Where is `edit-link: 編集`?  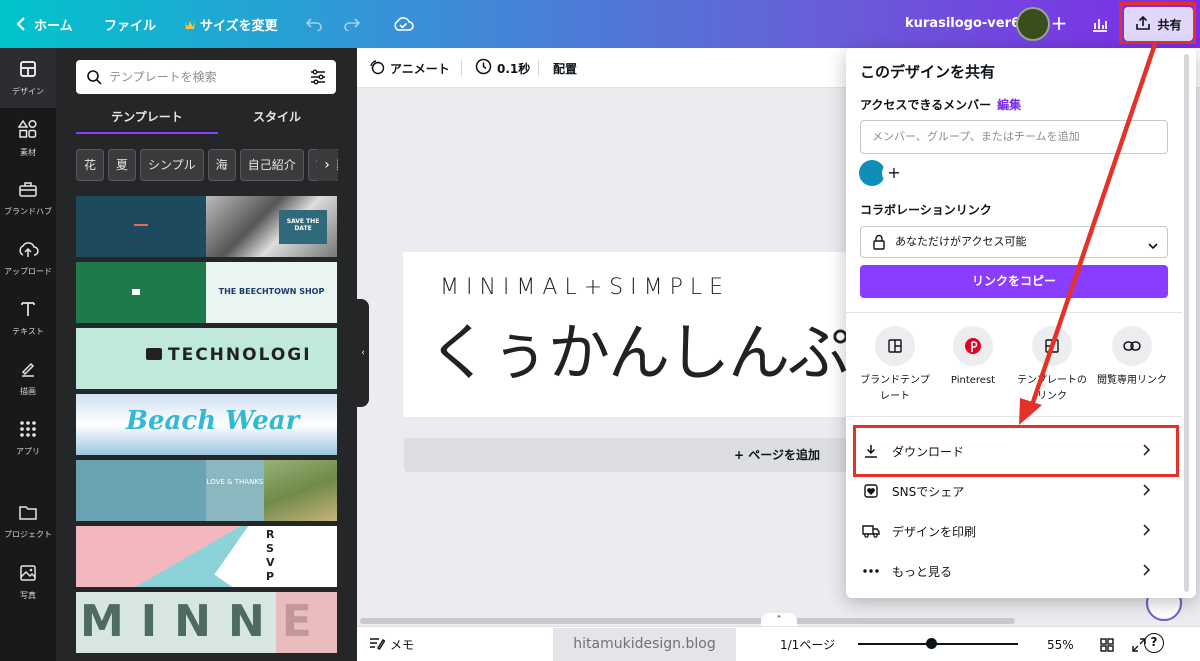
edit-link: 編集 is located at coordinates (1009, 105).